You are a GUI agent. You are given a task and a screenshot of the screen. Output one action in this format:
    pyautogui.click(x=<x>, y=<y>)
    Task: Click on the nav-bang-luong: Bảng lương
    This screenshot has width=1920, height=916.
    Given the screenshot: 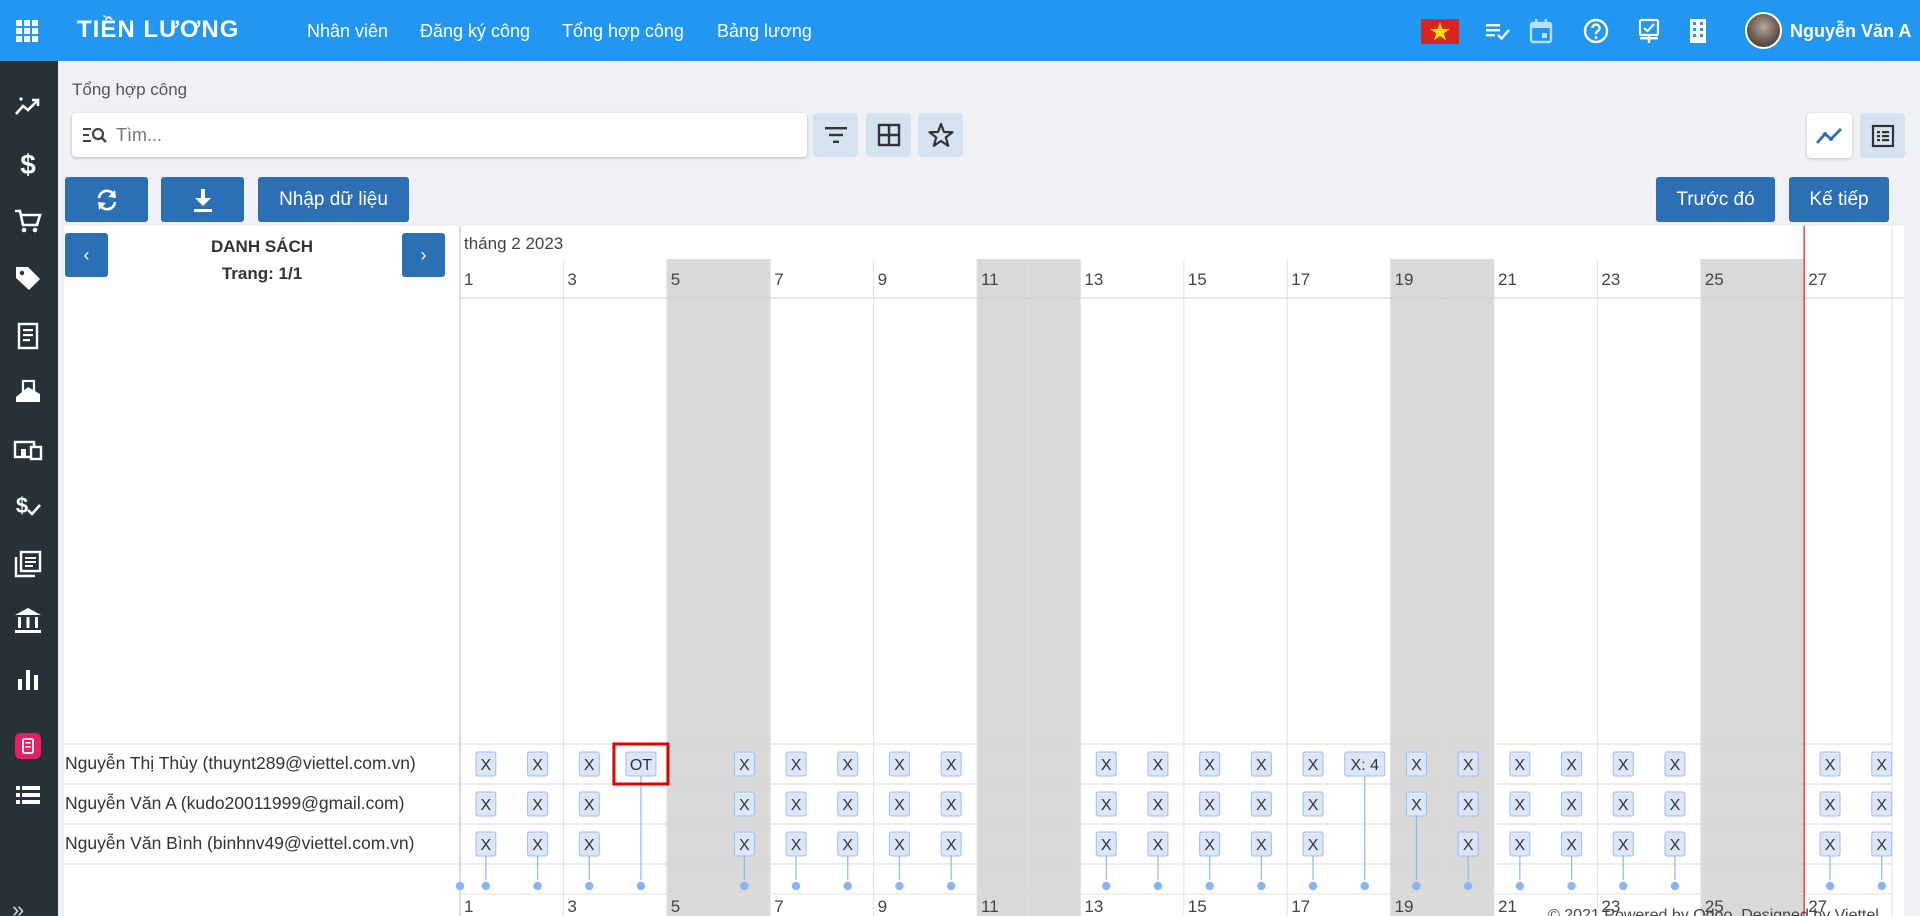 What is the action you would take?
    pyautogui.click(x=764, y=31)
    